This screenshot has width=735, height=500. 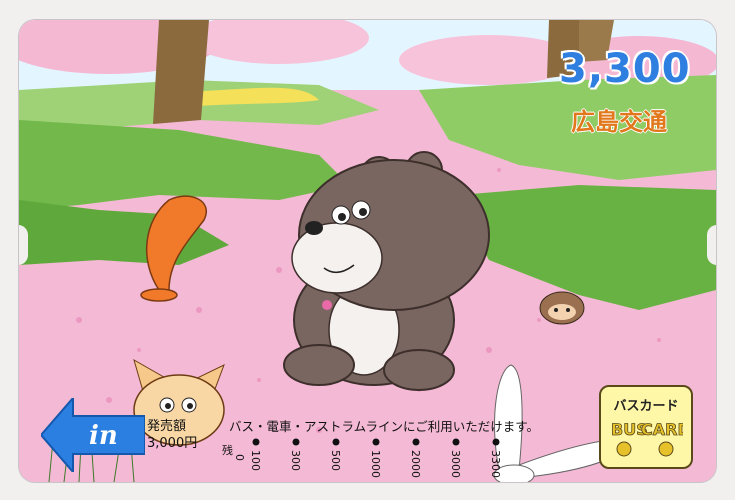 I want to click on scale-marker: 残, so click(x=227, y=450).